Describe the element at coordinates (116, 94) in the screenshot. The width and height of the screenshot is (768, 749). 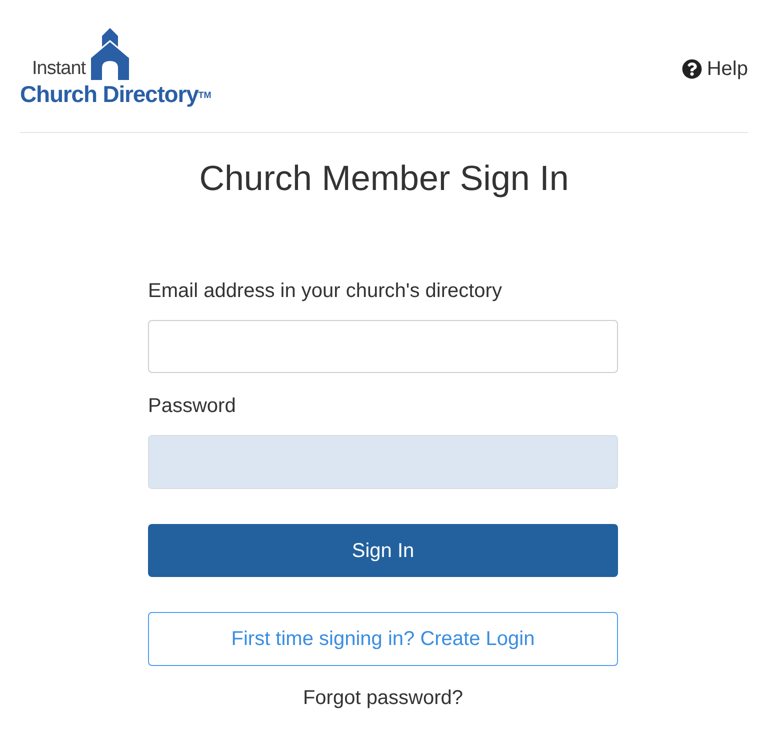
I see `logo-text: Church Directory$^{TM}$` at that location.